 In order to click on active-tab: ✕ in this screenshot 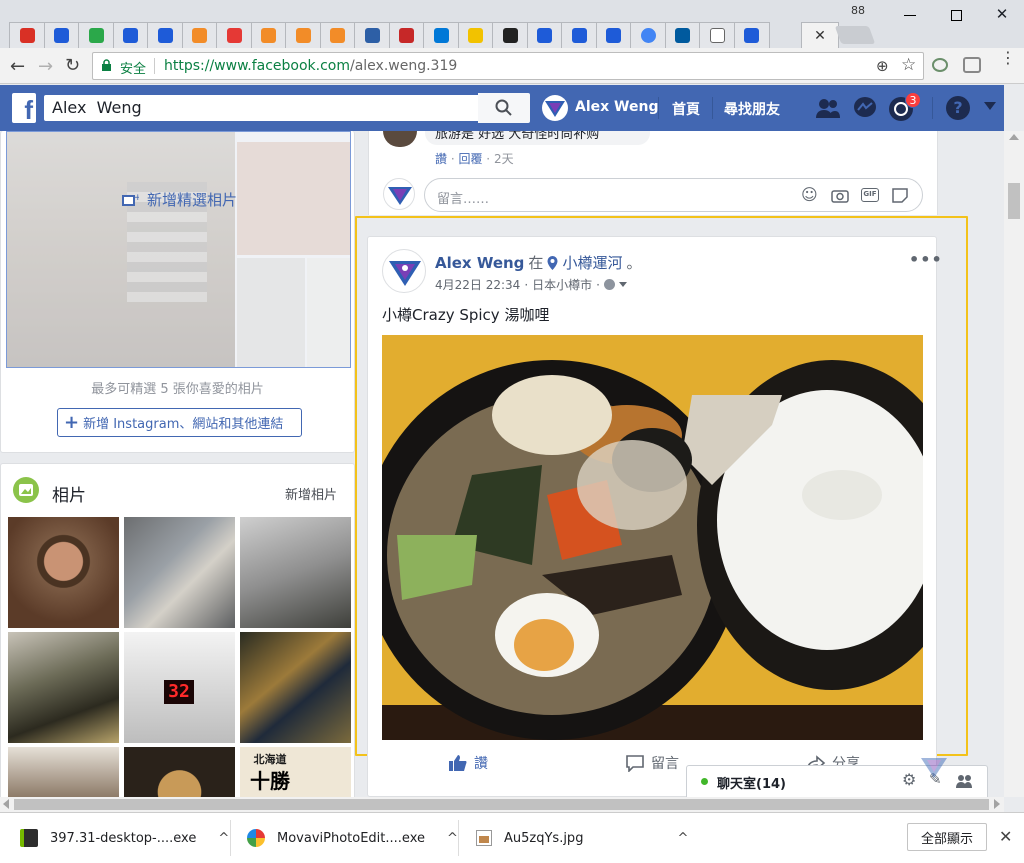, I will do `click(820, 35)`.